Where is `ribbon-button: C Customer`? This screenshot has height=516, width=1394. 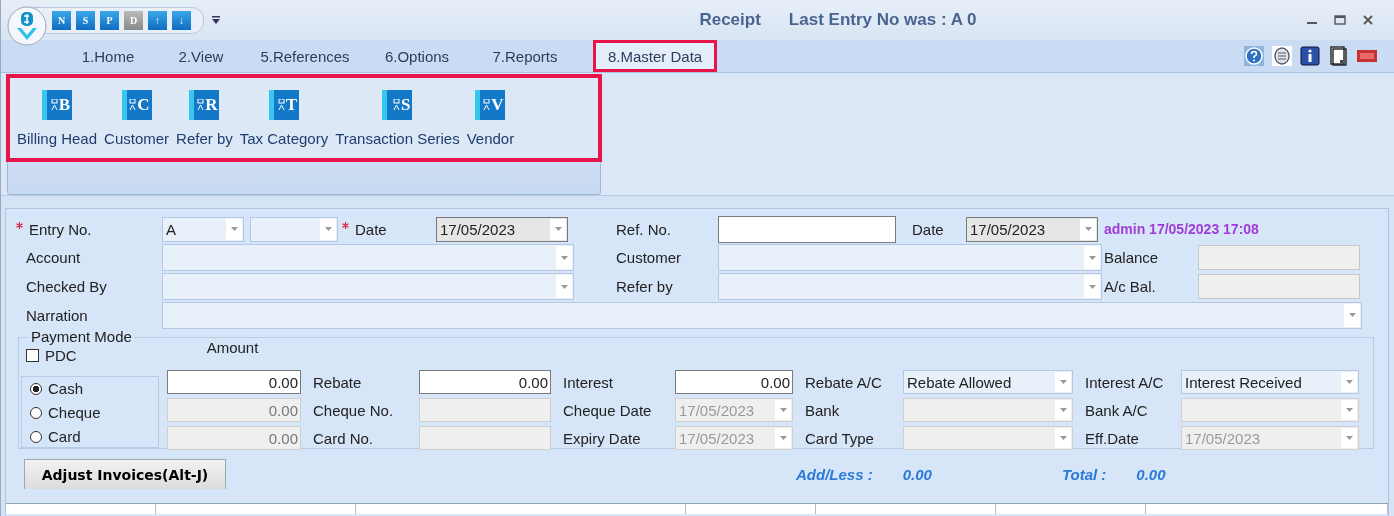 ribbon-button: C Customer is located at coordinates (137, 118).